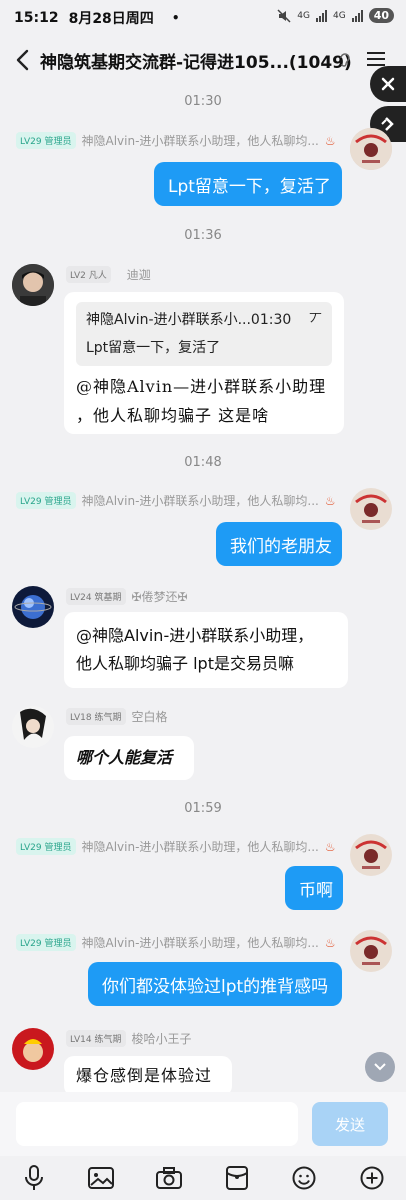 This screenshot has height=1200, width=406. What do you see at coordinates (203, 235) in the screenshot?
I see `timestamp: 01:36` at bounding box center [203, 235].